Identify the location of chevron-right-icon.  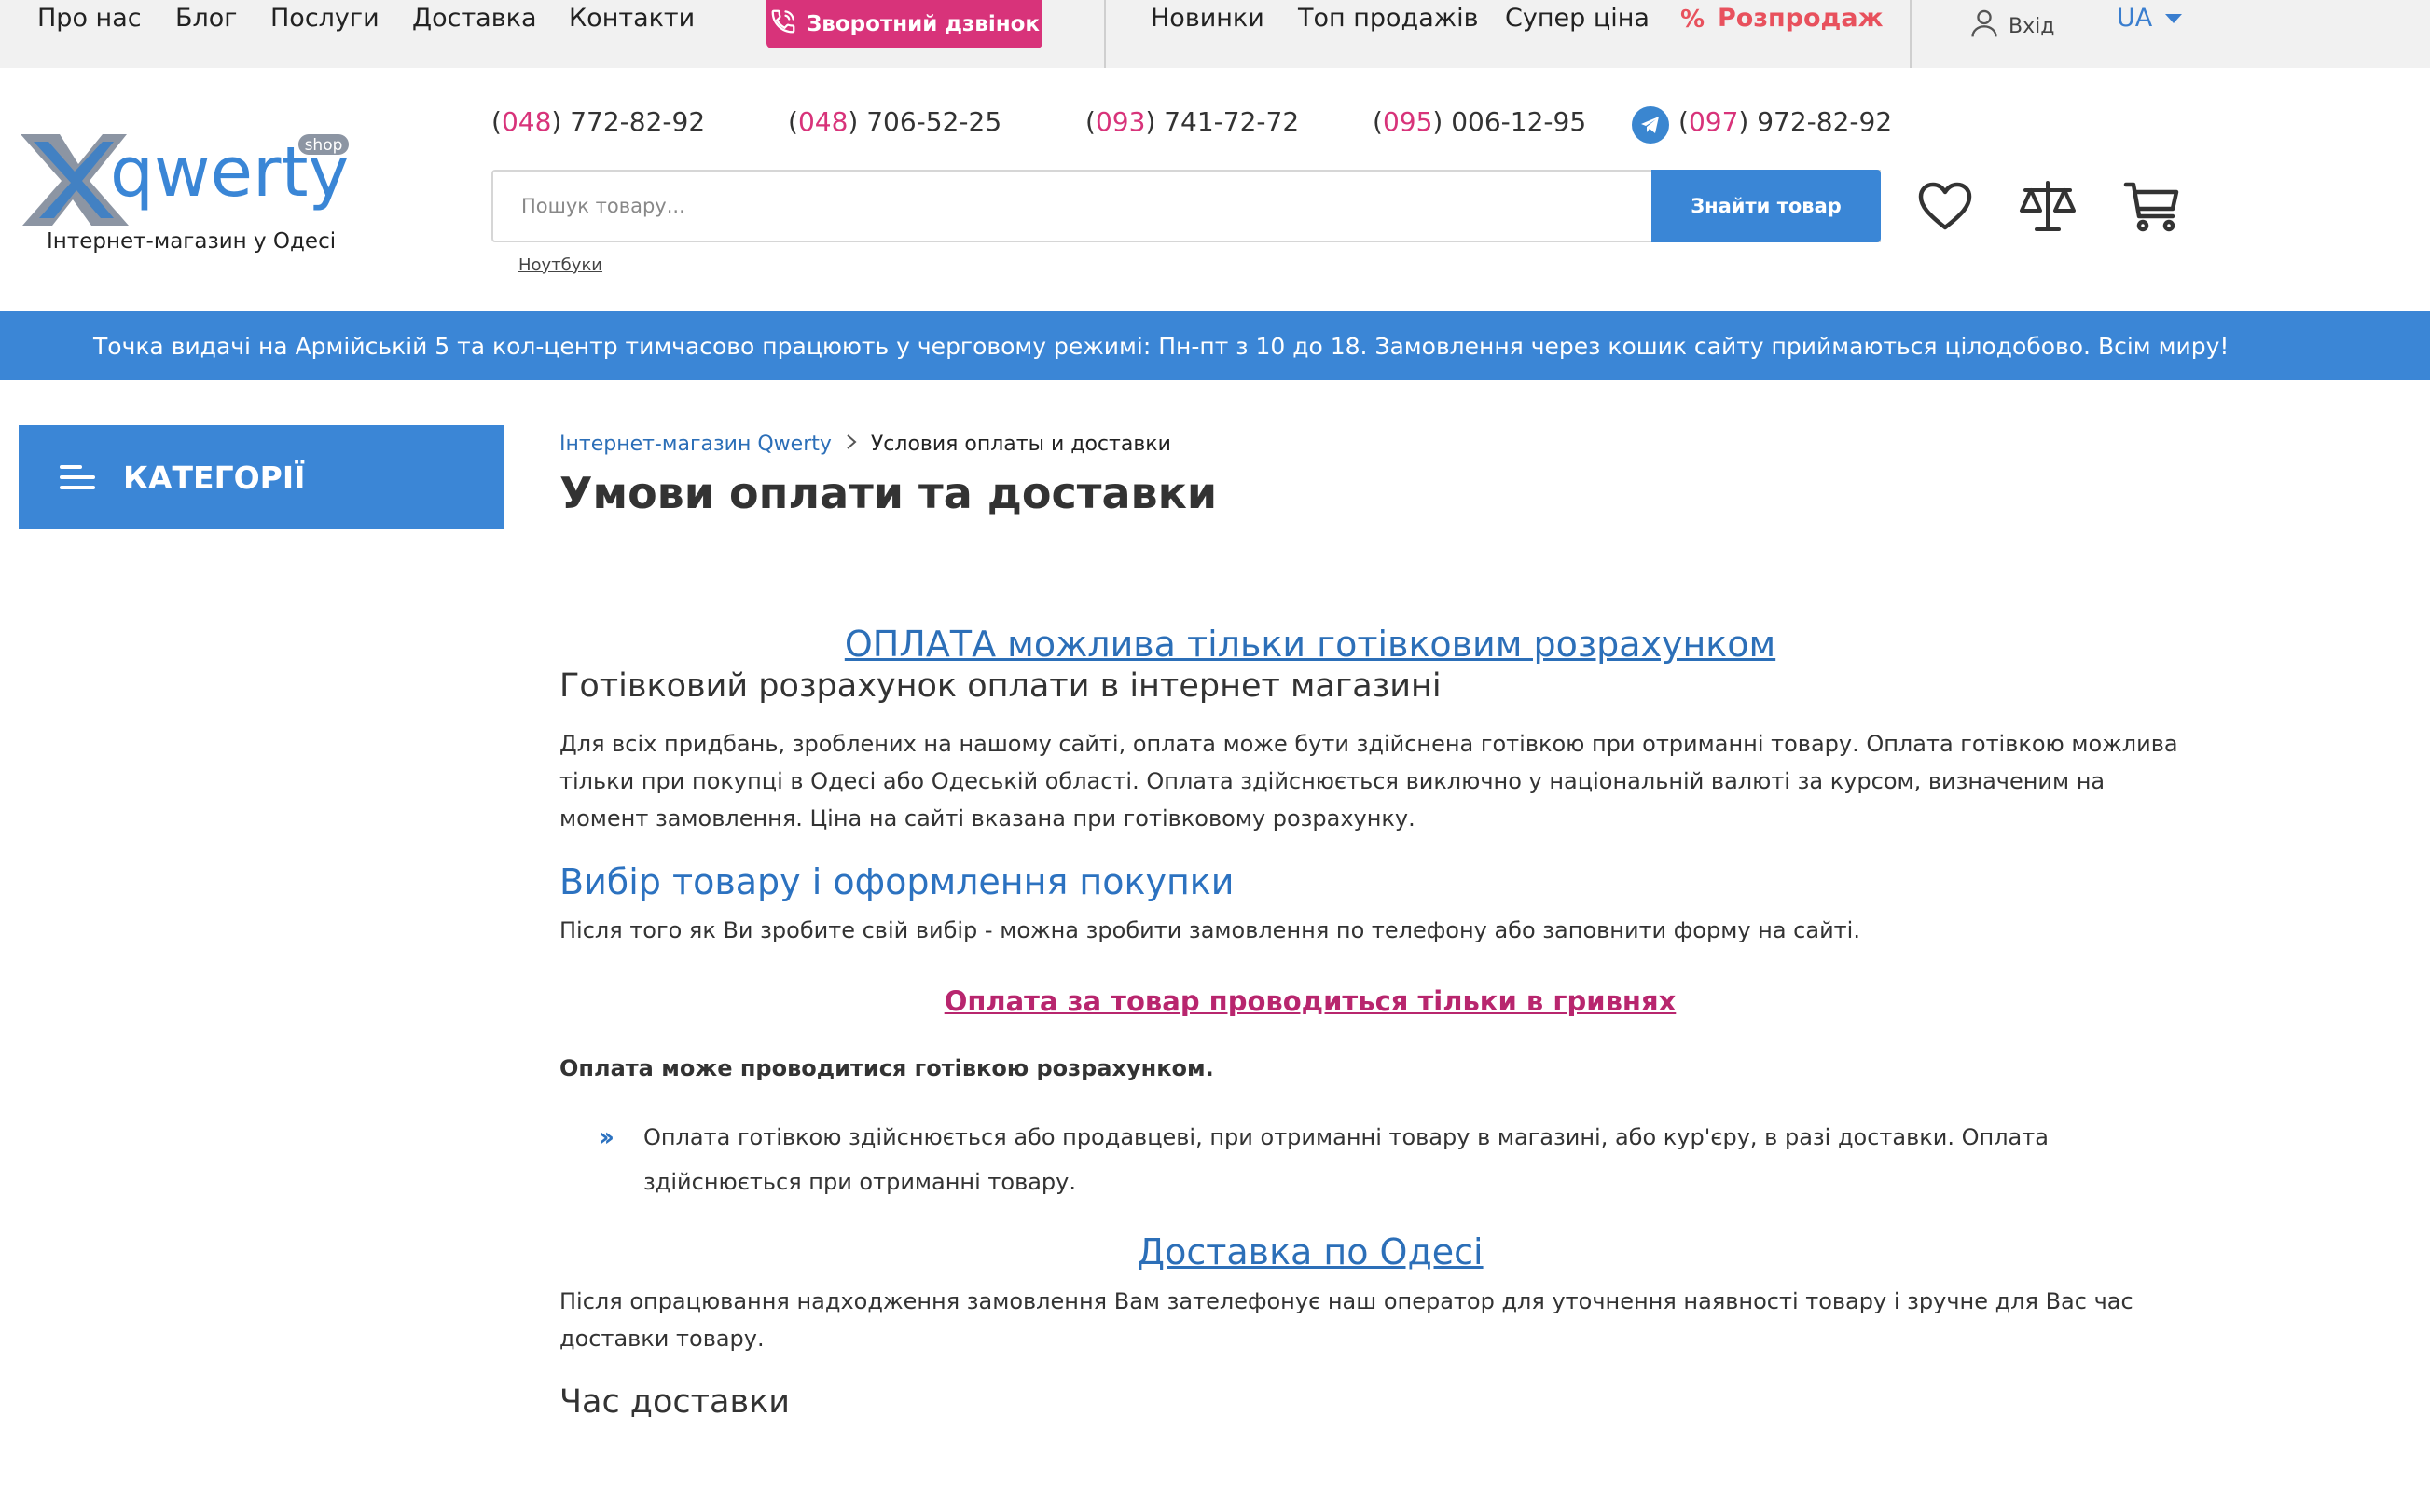
(851, 445).